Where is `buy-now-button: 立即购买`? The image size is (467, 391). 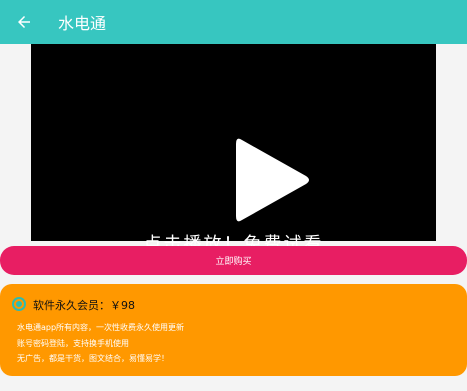 buy-now-button: 立即购买 is located at coordinates (233, 260).